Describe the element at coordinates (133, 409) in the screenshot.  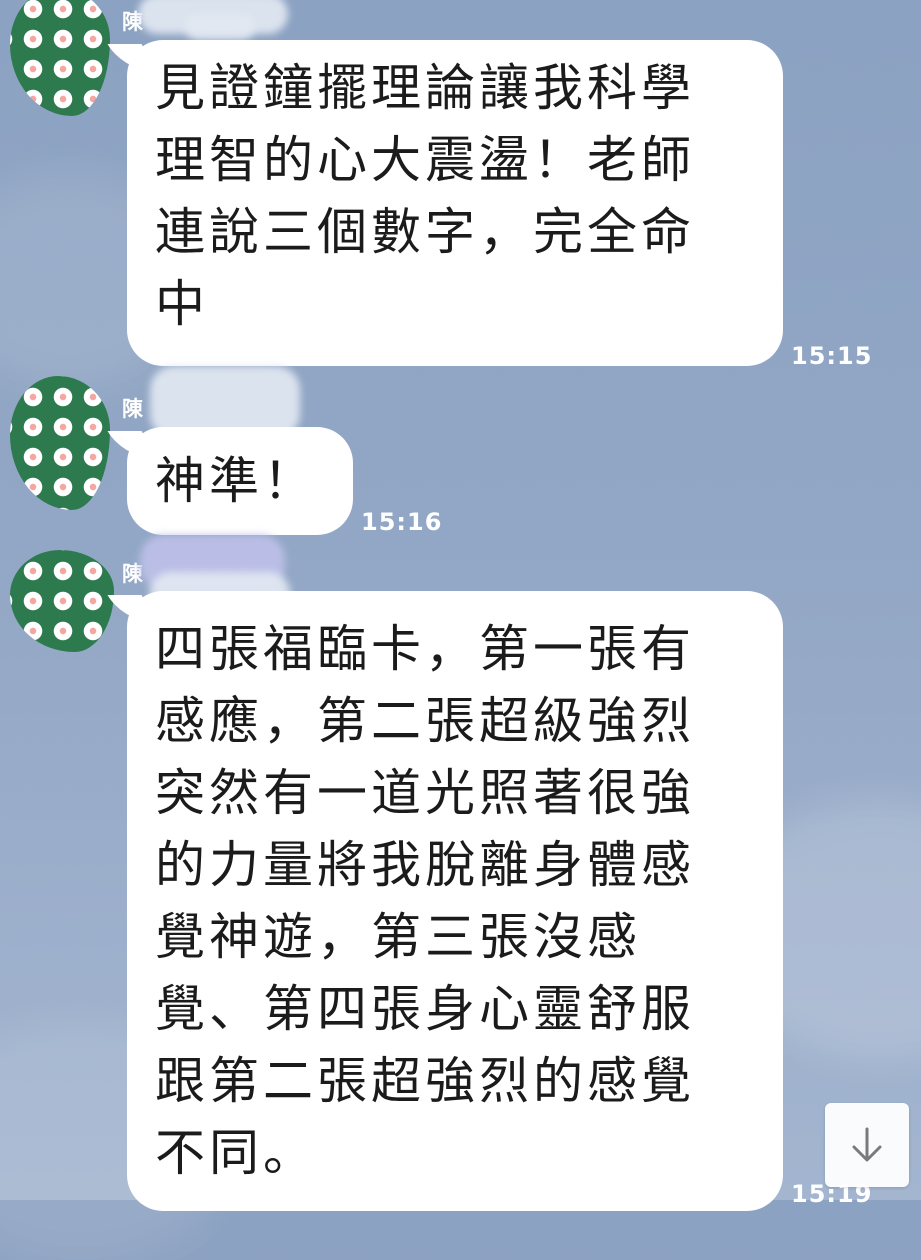
I see `sender-name: 陳` at that location.